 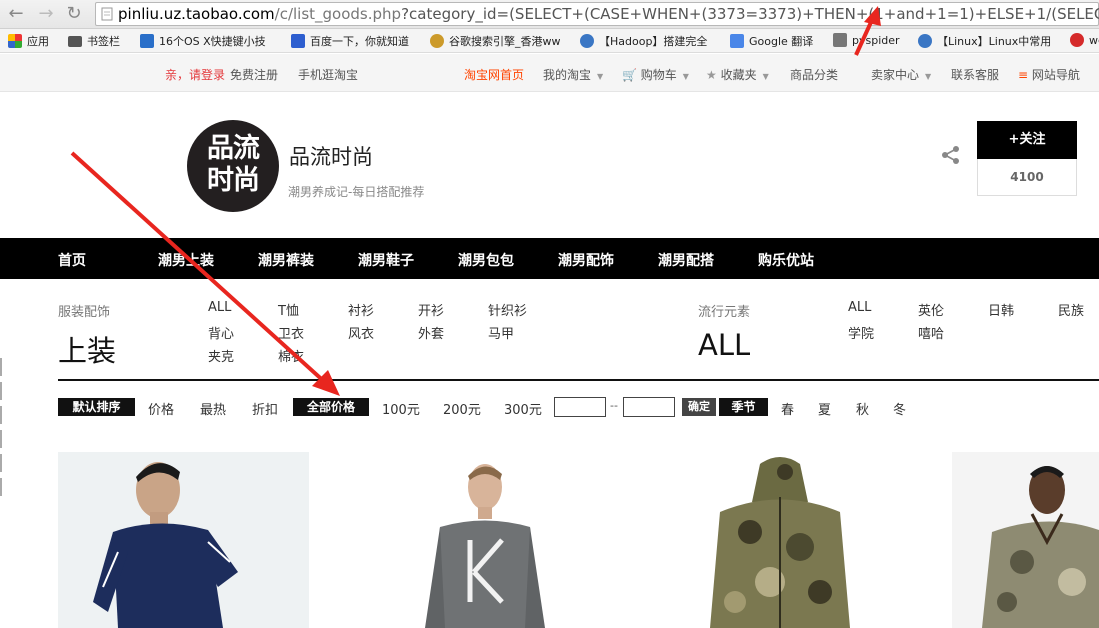 What do you see at coordinates (486, 260) in the screenshot?
I see `nav-item-bags: 潮男包包` at bounding box center [486, 260].